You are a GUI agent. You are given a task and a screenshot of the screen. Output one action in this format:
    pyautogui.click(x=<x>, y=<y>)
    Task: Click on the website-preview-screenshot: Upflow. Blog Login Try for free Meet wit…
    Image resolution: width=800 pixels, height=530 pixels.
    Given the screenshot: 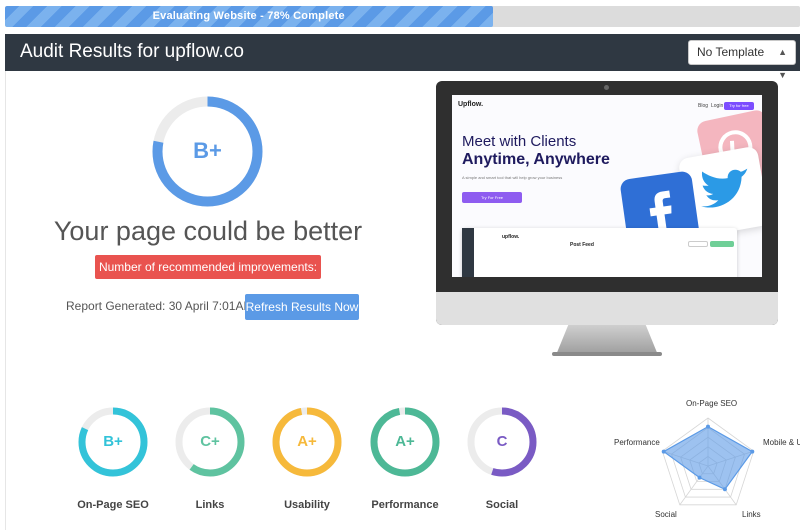 What is the action you would take?
    pyautogui.click(x=607, y=186)
    